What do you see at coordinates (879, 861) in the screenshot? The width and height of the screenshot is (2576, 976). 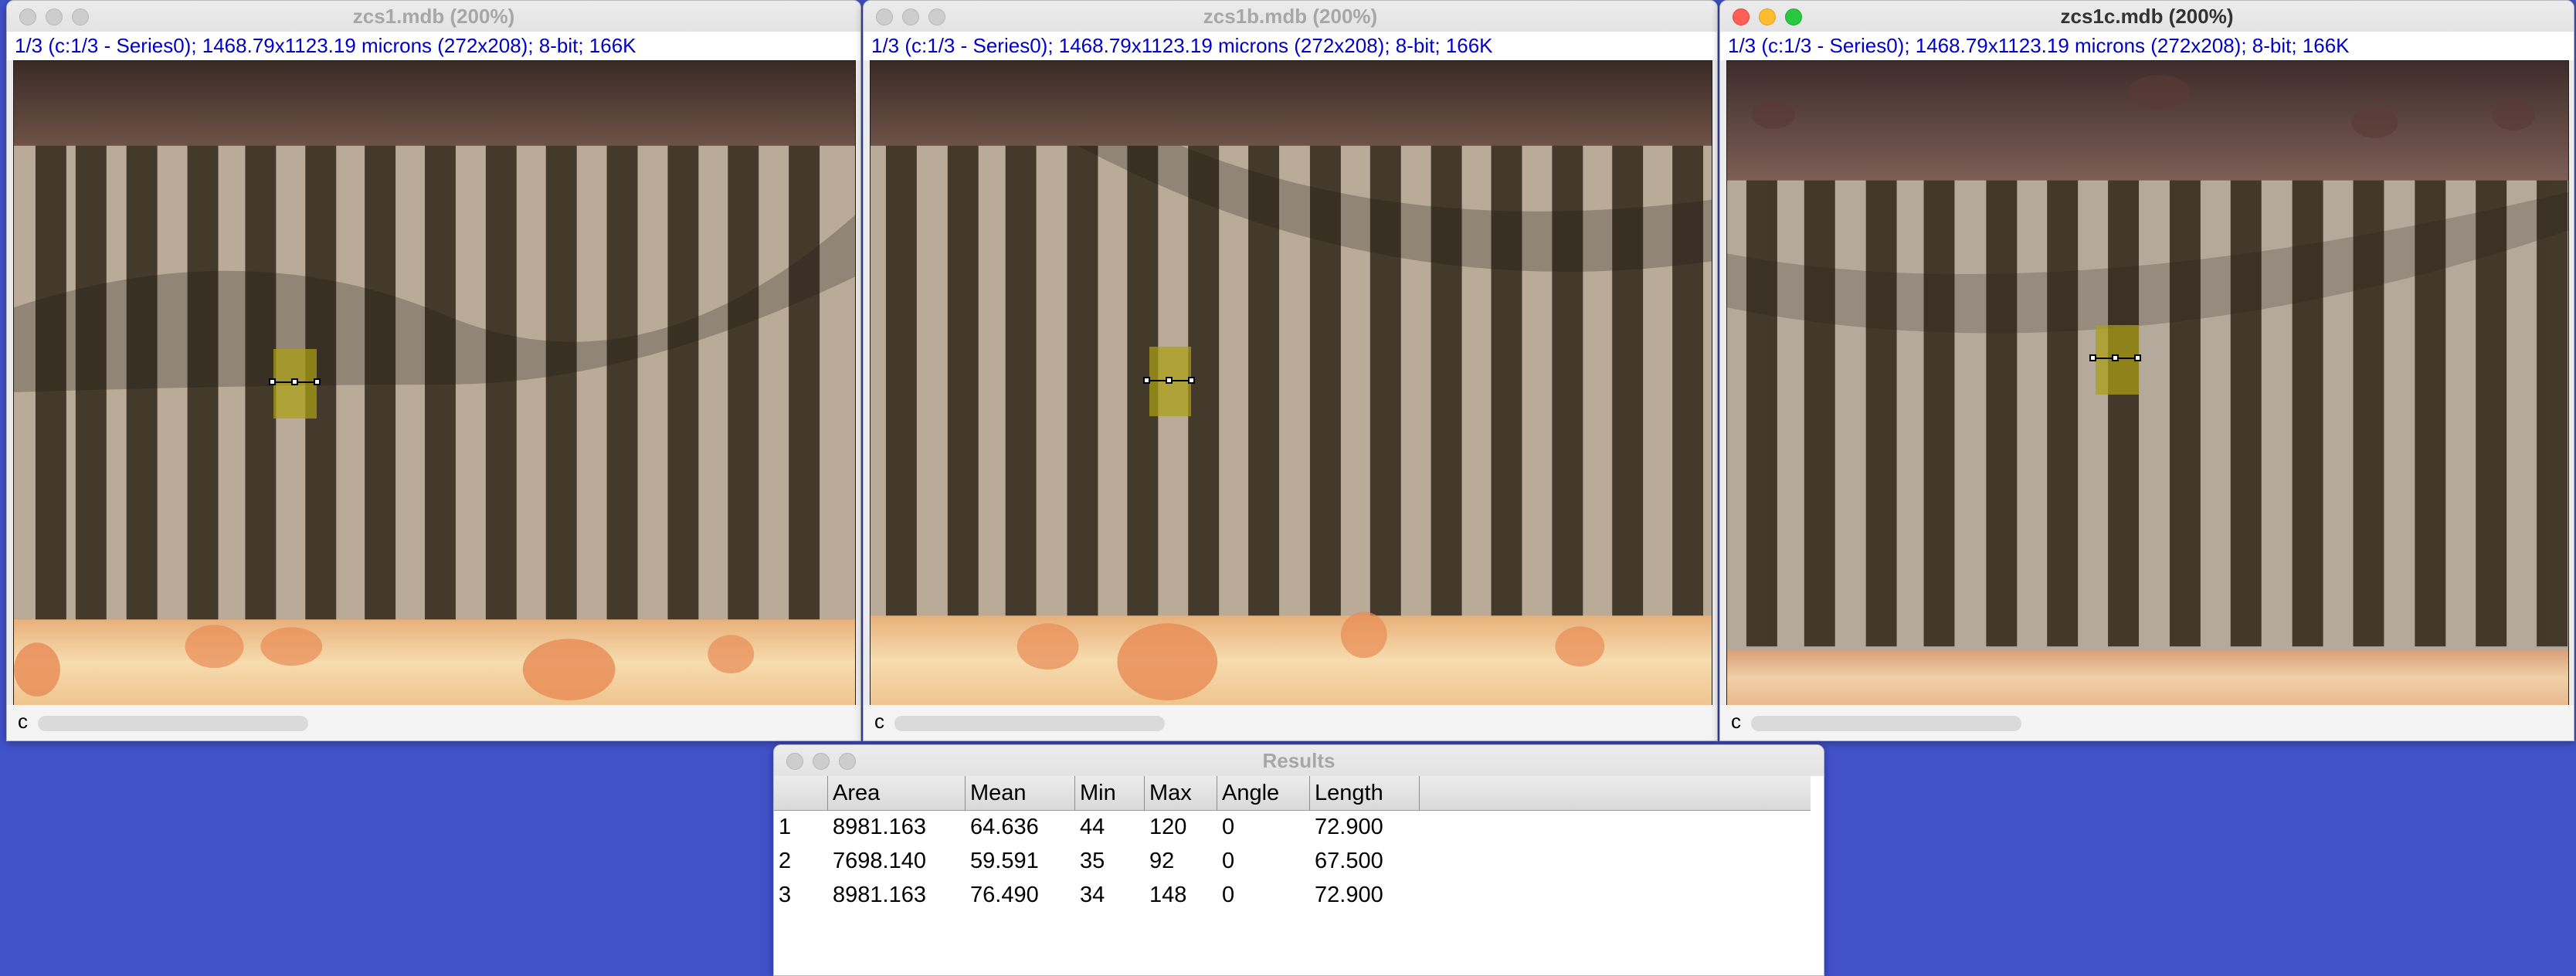 I see `area-value: 7698.140` at bounding box center [879, 861].